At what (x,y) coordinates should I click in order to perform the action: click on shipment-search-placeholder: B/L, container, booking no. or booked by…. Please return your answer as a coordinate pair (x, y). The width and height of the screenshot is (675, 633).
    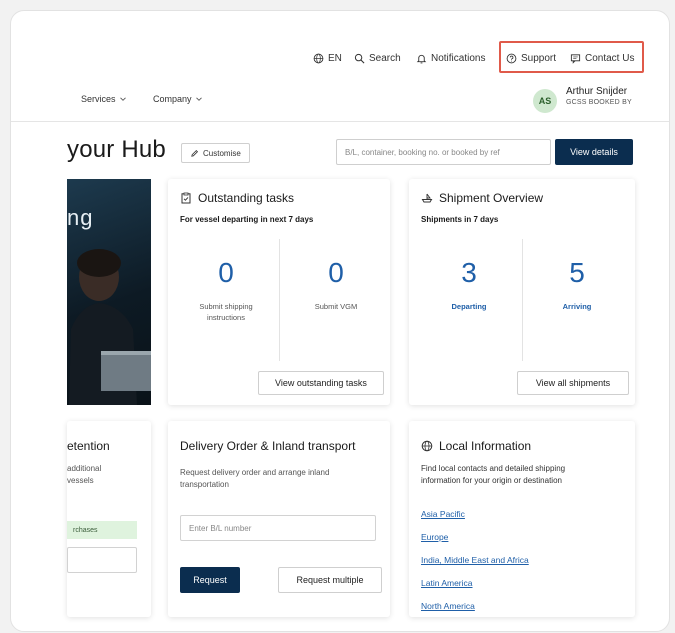
    Looking at the image, I should click on (422, 152).